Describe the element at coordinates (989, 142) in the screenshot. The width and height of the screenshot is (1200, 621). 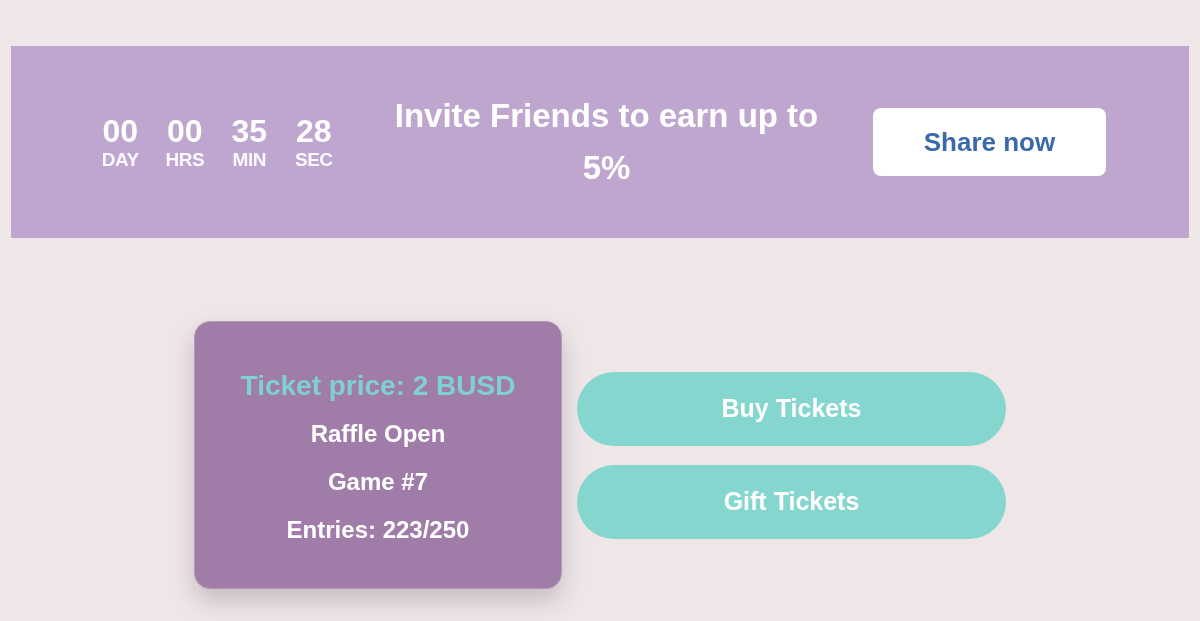
I see `share-now-button: Share now` at that location.